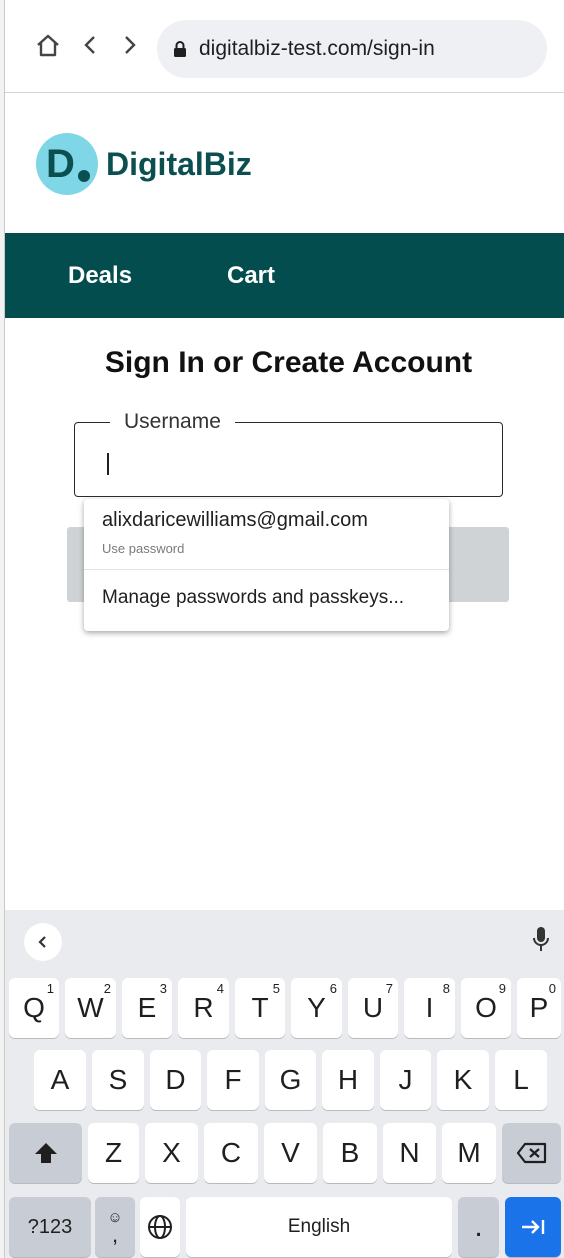 This screenshot has width=564, height=1258. I want to click on text-caret, so click(108, 464).